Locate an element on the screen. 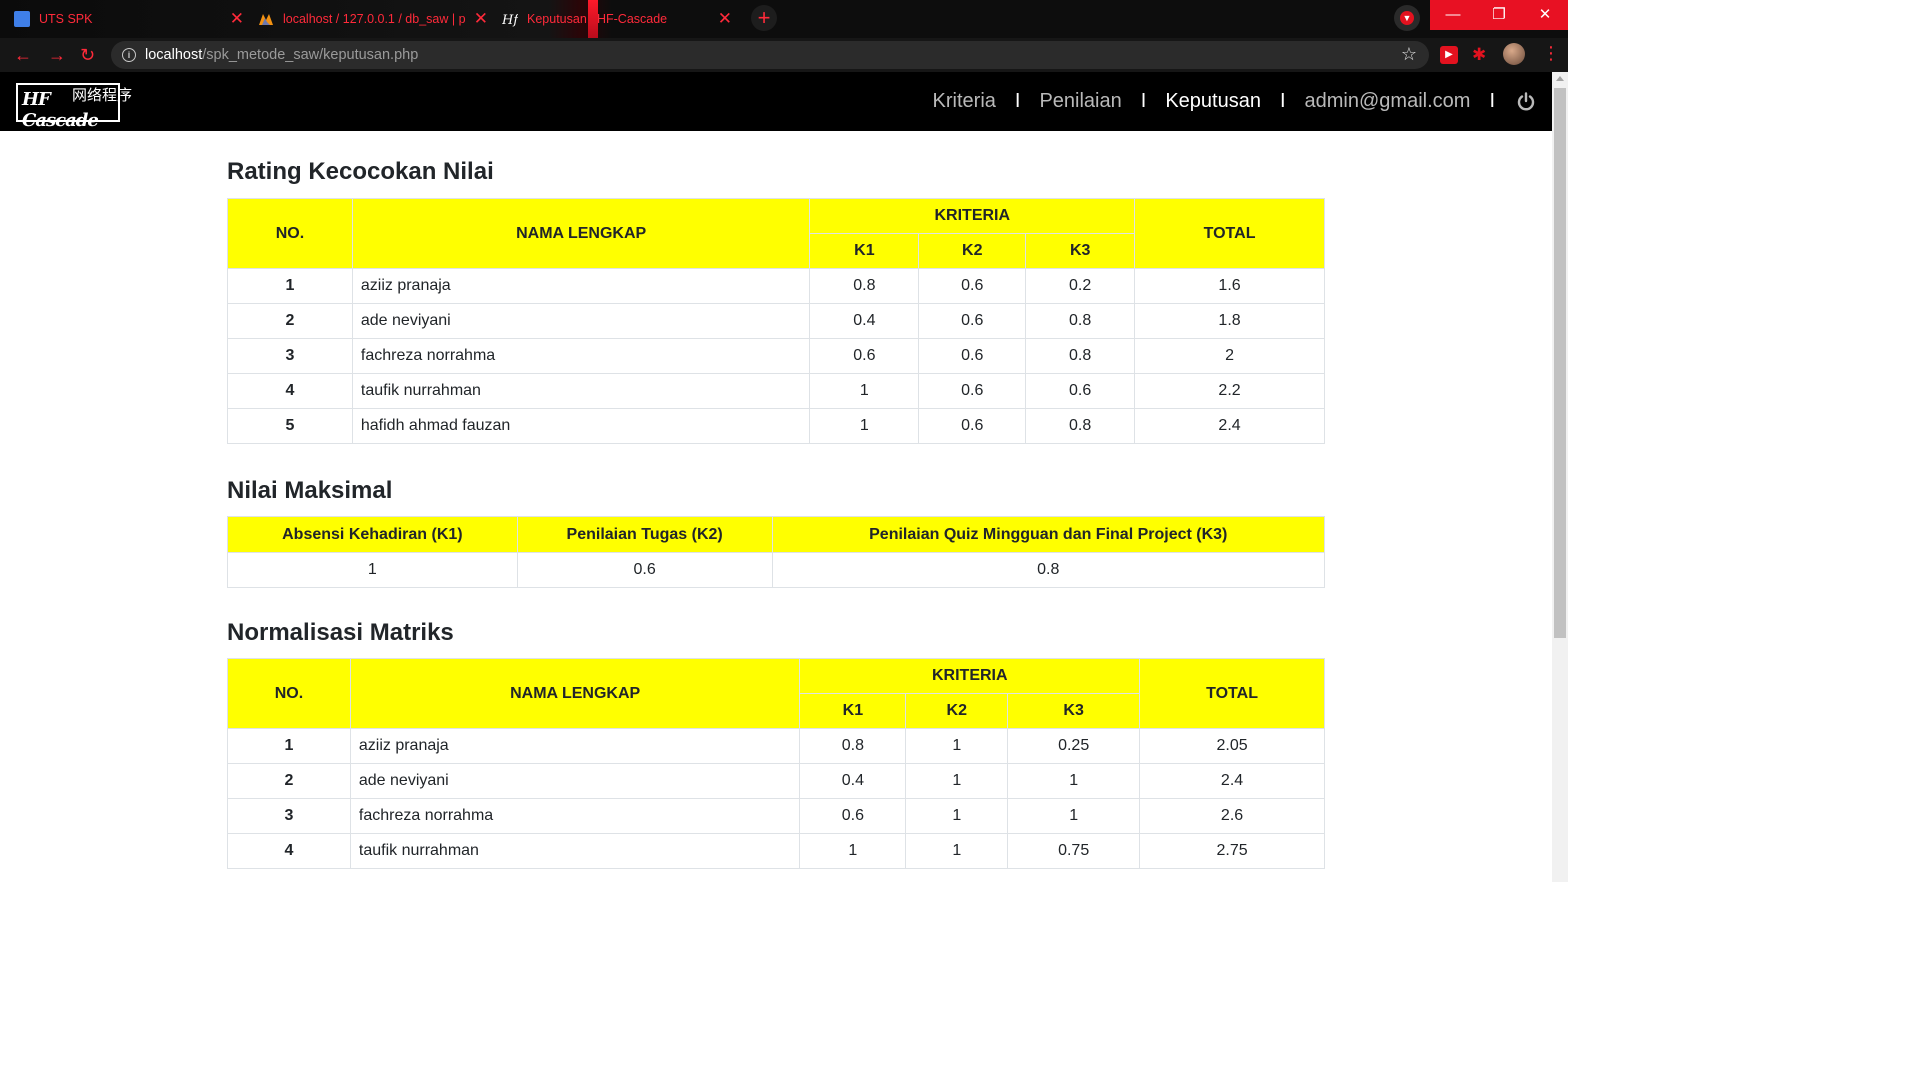 The width and height of the screenshot is (1919, 1079). section-title-maksimal: Nilai Maksimal is located at coordinates (310, 490).